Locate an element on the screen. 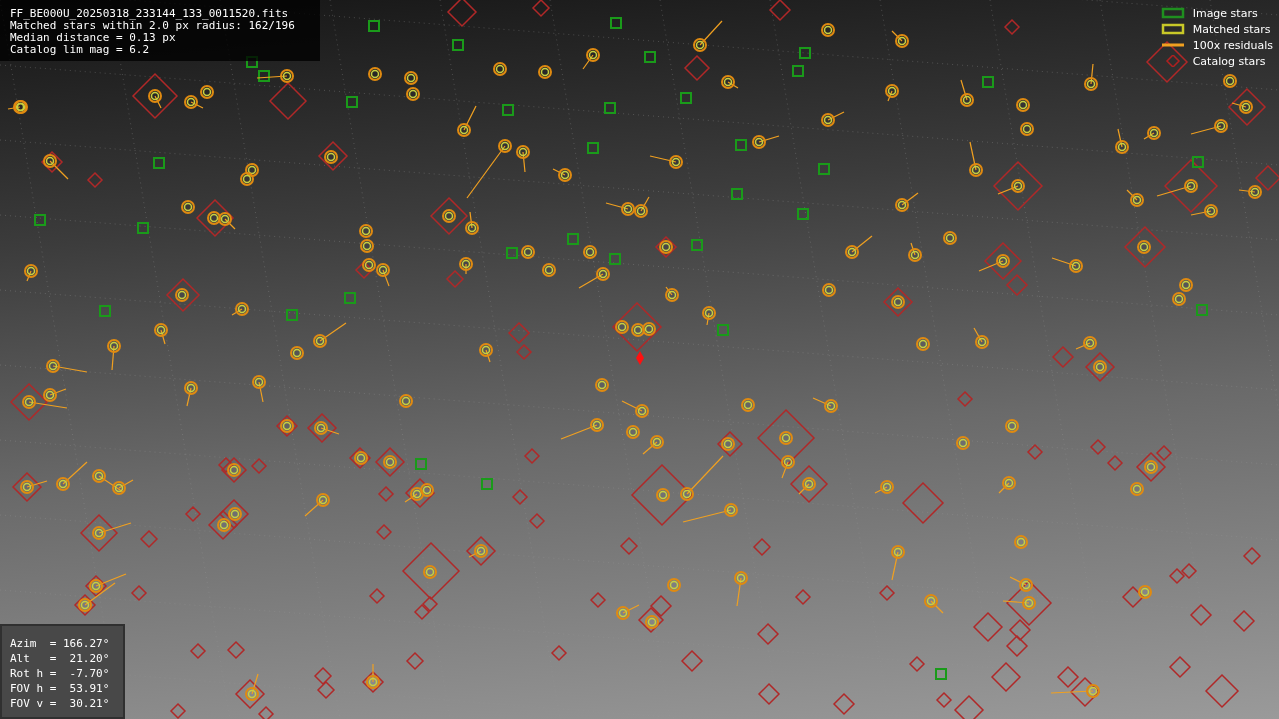 The image size is (1279, 719). legend-label: 100x residuals is located at coordinates (1232, 45).